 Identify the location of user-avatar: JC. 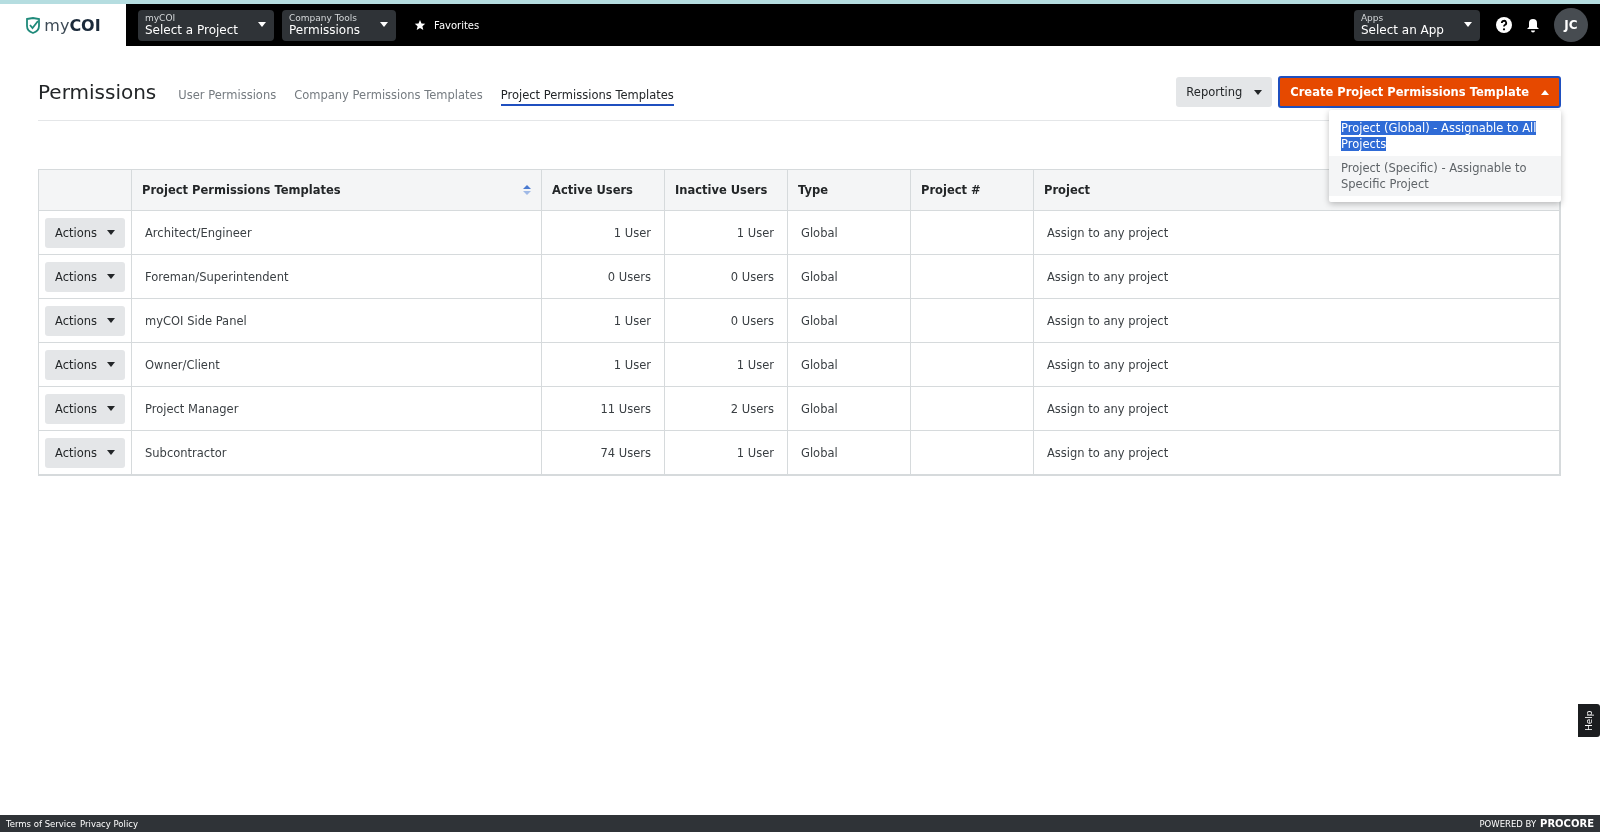
(1571, 25).